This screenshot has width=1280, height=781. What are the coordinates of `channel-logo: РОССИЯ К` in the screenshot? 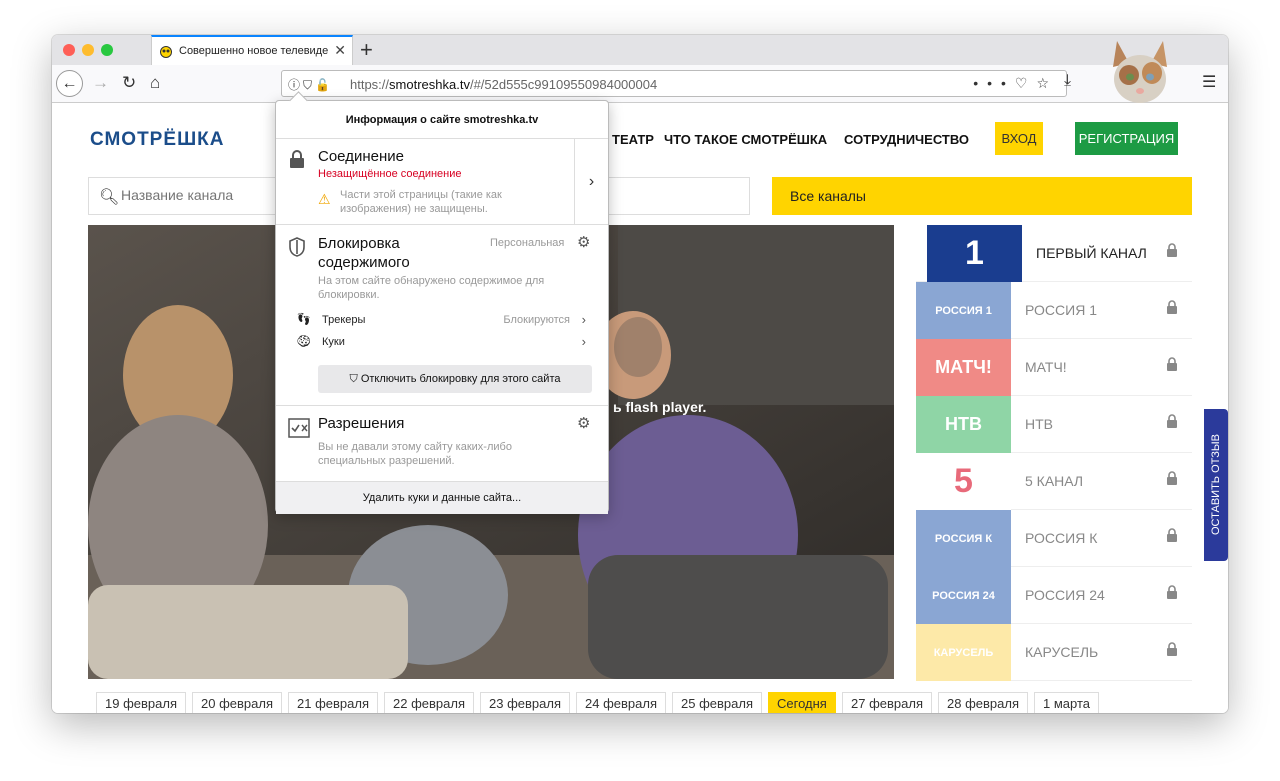 It's located at (963, 538).